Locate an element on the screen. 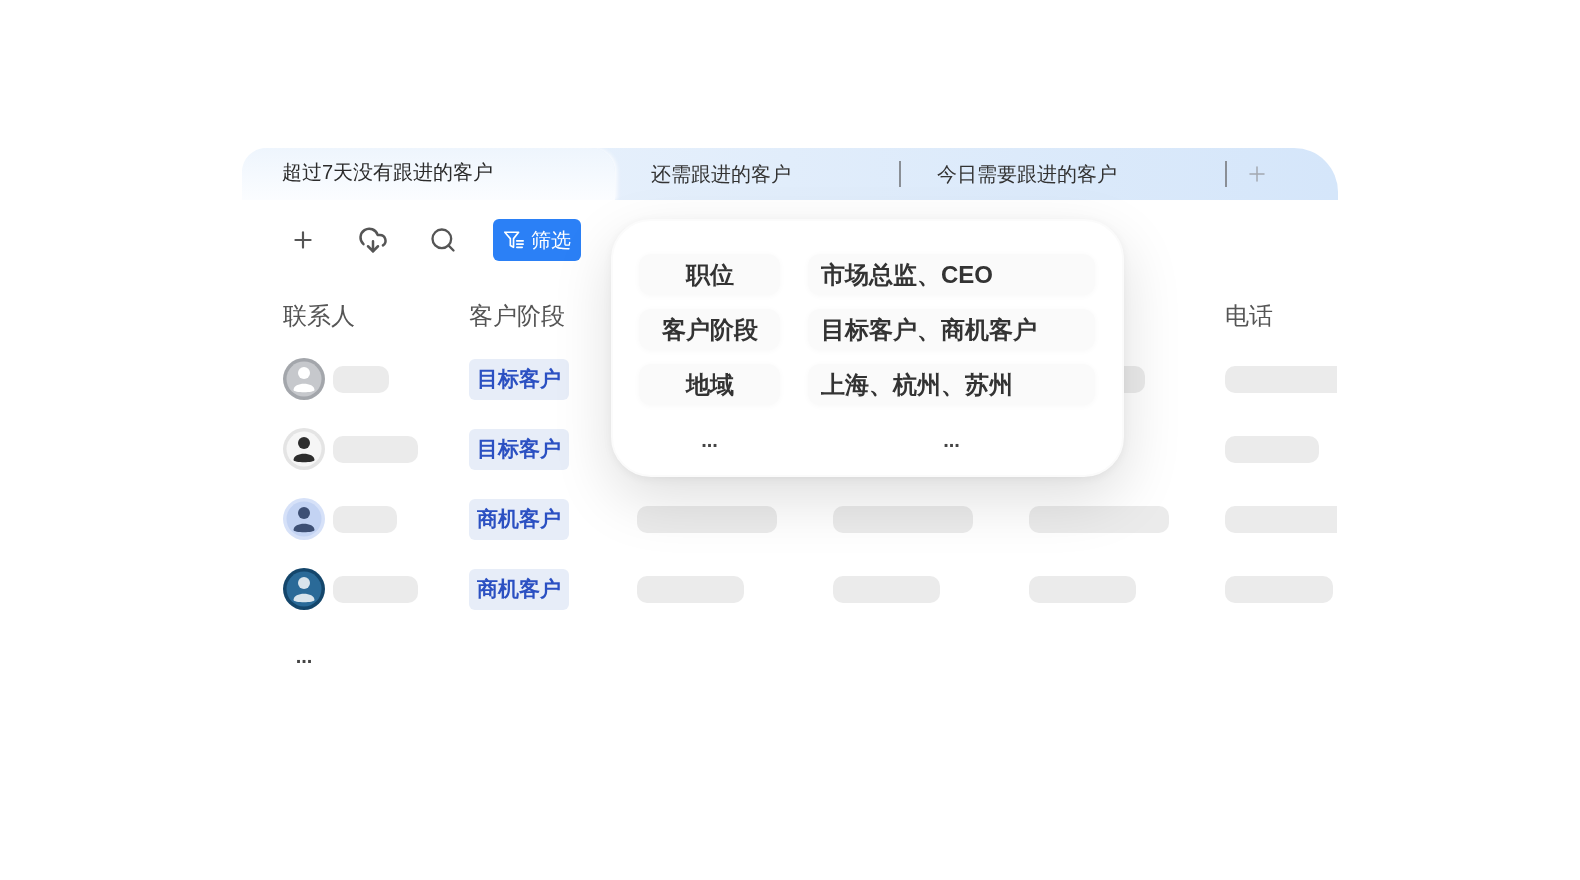 The height and width of the screenshot is (880, 1580). condition-value: 市场总监、CEO is located at coordinates (951, 274).